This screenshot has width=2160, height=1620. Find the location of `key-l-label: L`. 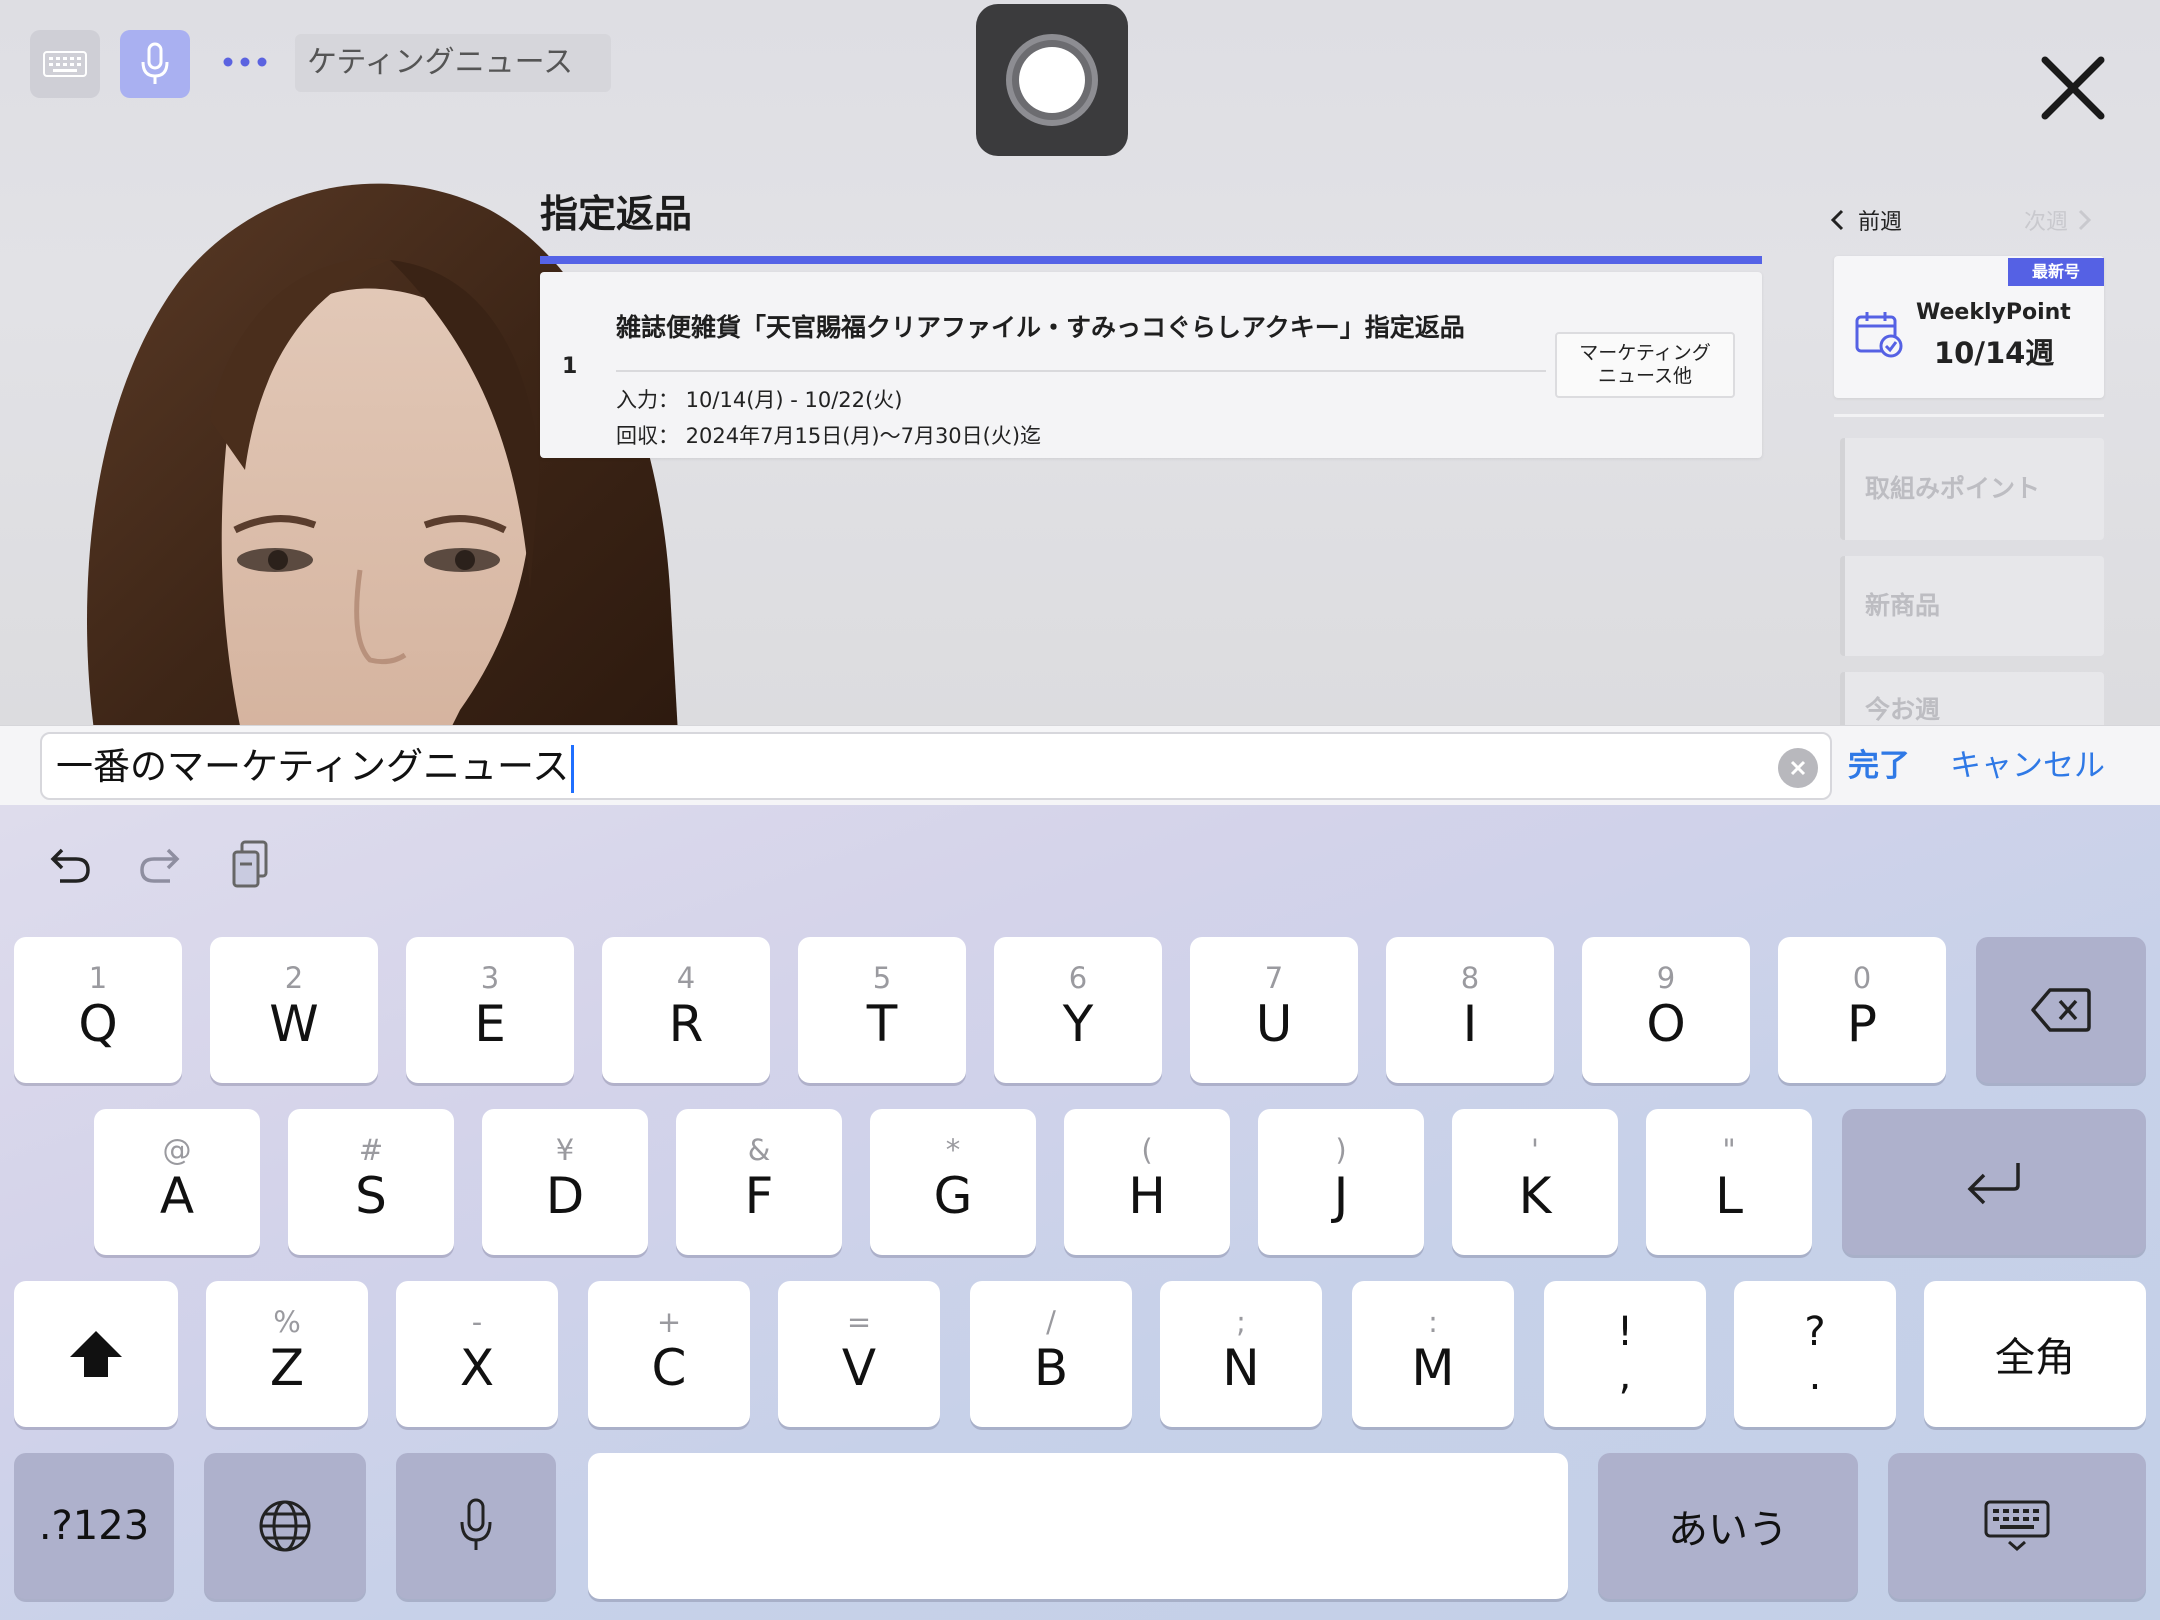

key-l-label: L is located at coordinates (1729, 1196).